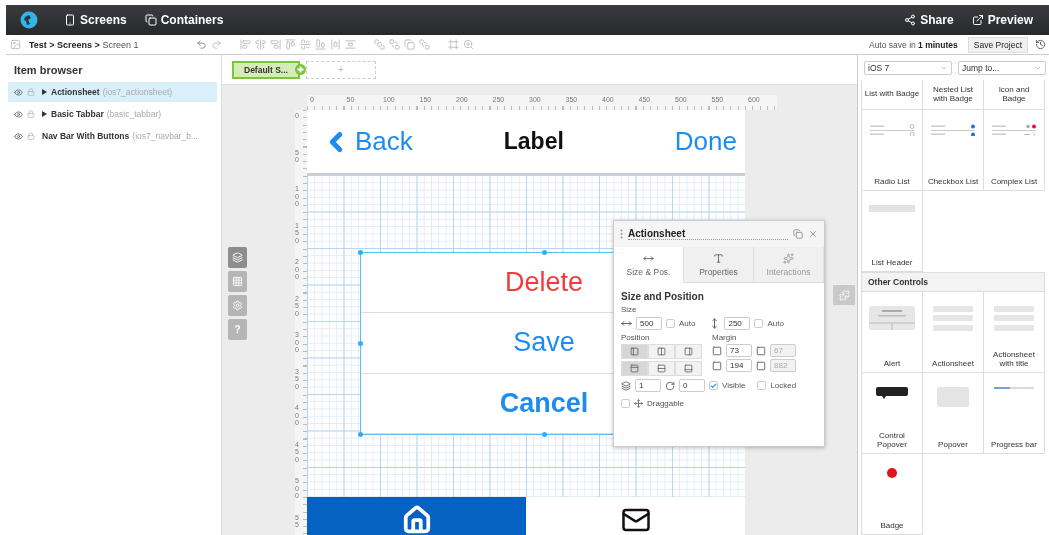 This screenshot has width=1049, height=535. I want to click on layer-field: 1, so click(648, 385).